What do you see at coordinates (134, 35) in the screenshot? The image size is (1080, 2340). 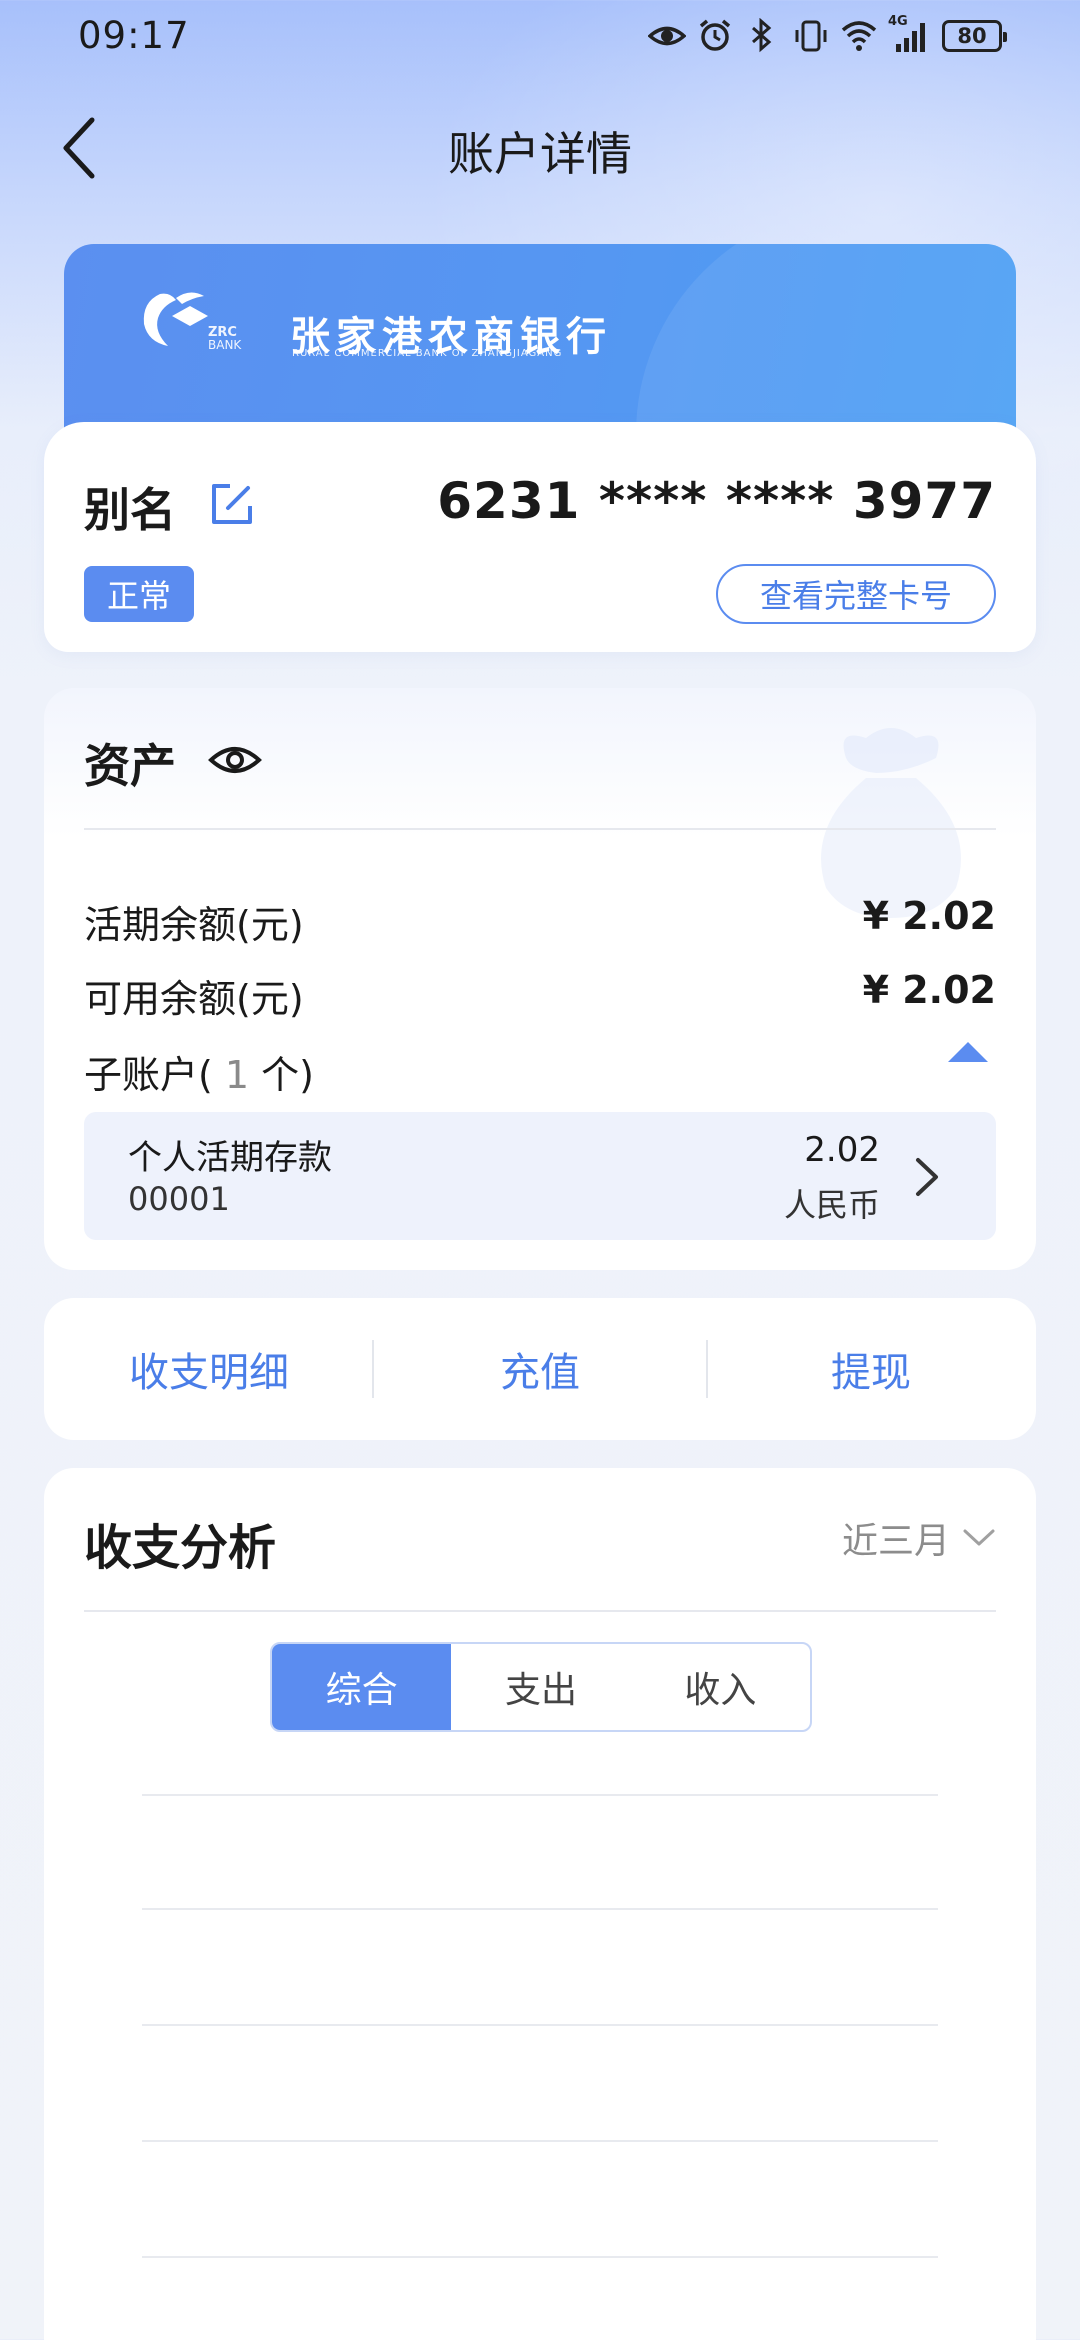 I see `status-time: 09:17` at bounding box center [134, 35].